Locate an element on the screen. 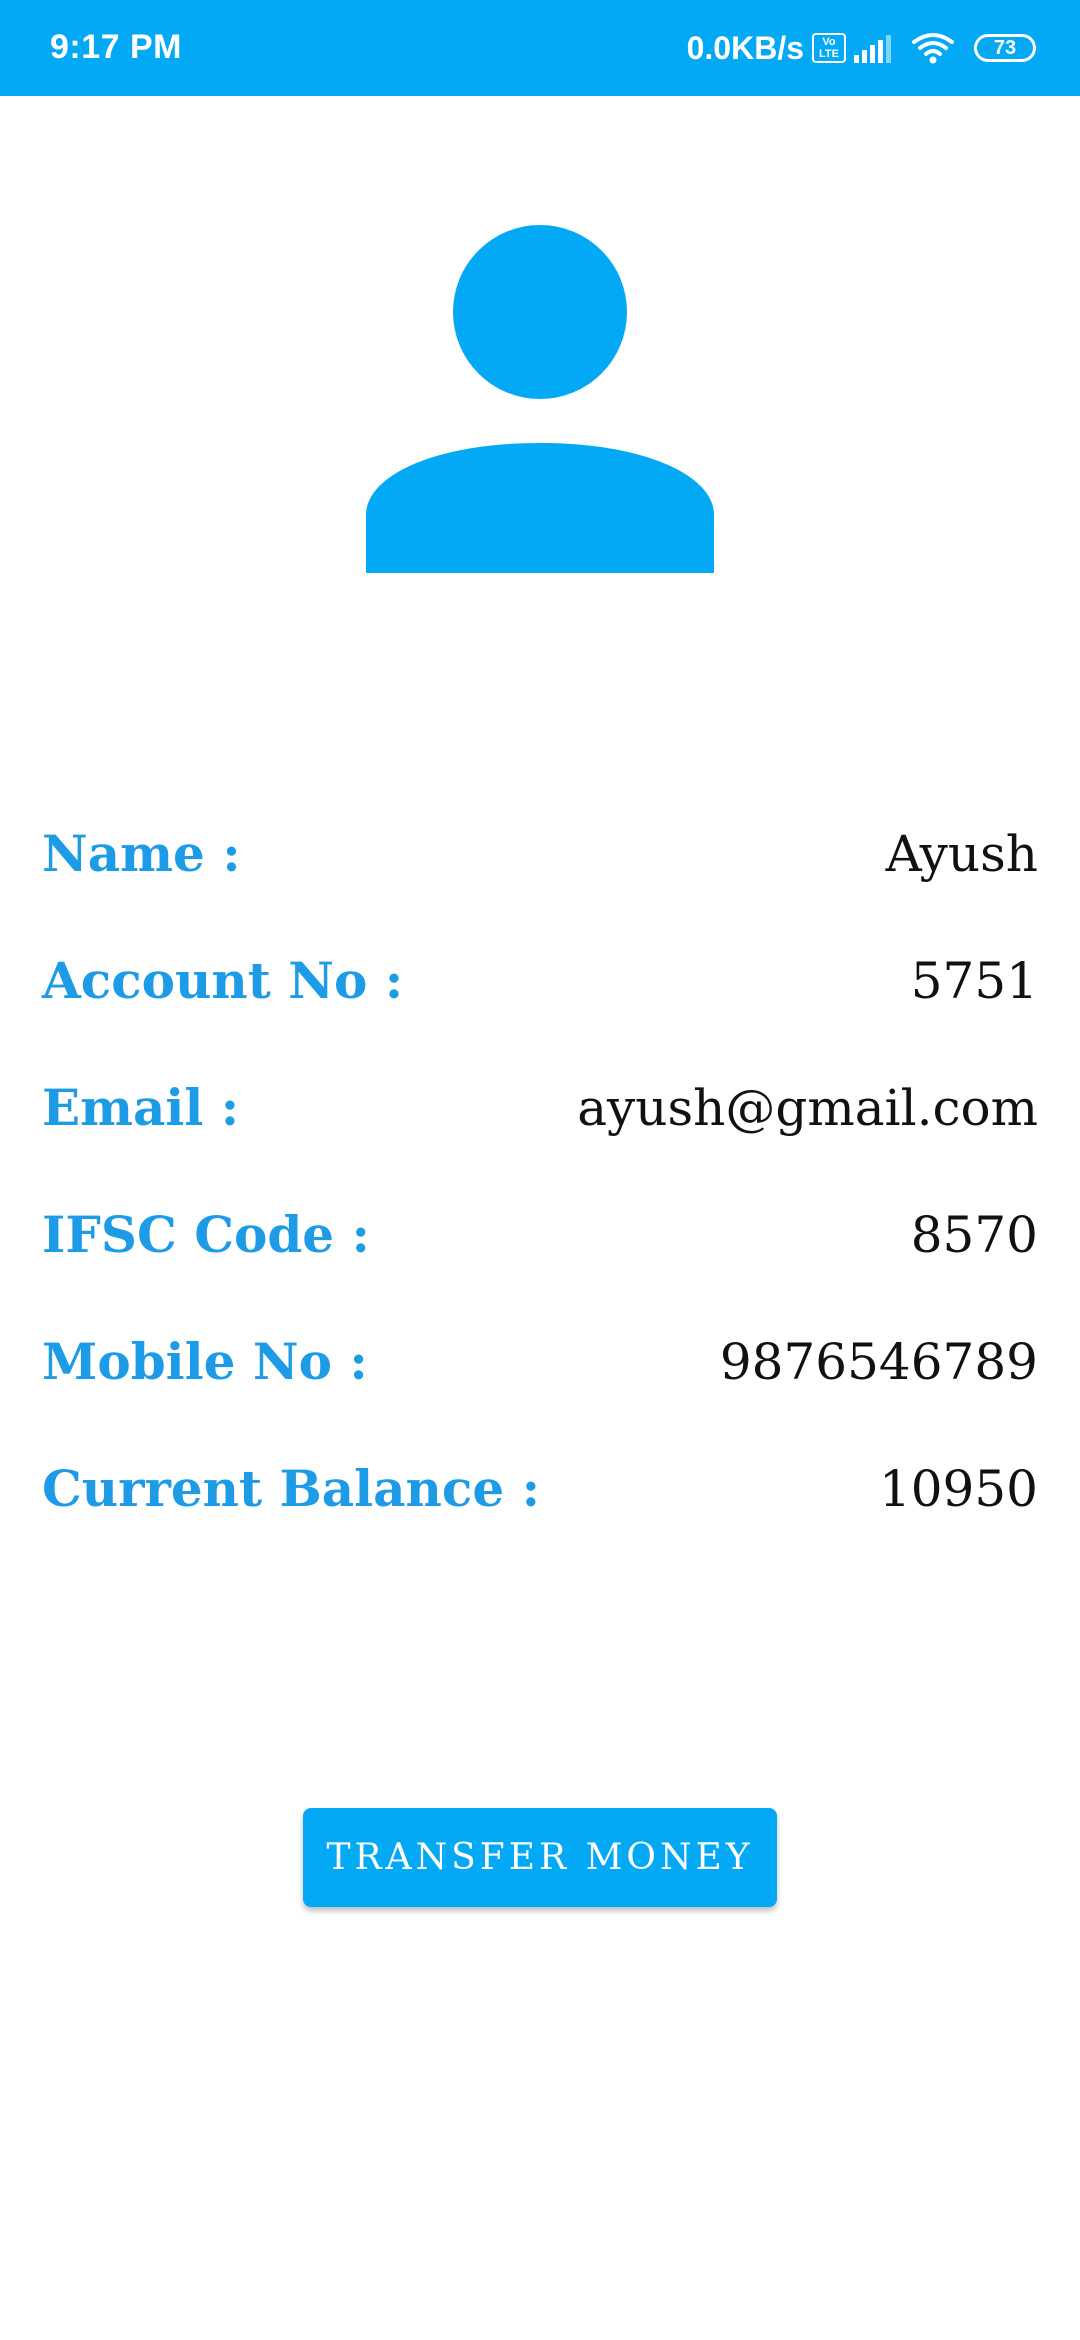 The width and height of the screenshot is (1080, 2340). detail-row-account-no: Account No : 5751 is located at coordinates (540, 980).